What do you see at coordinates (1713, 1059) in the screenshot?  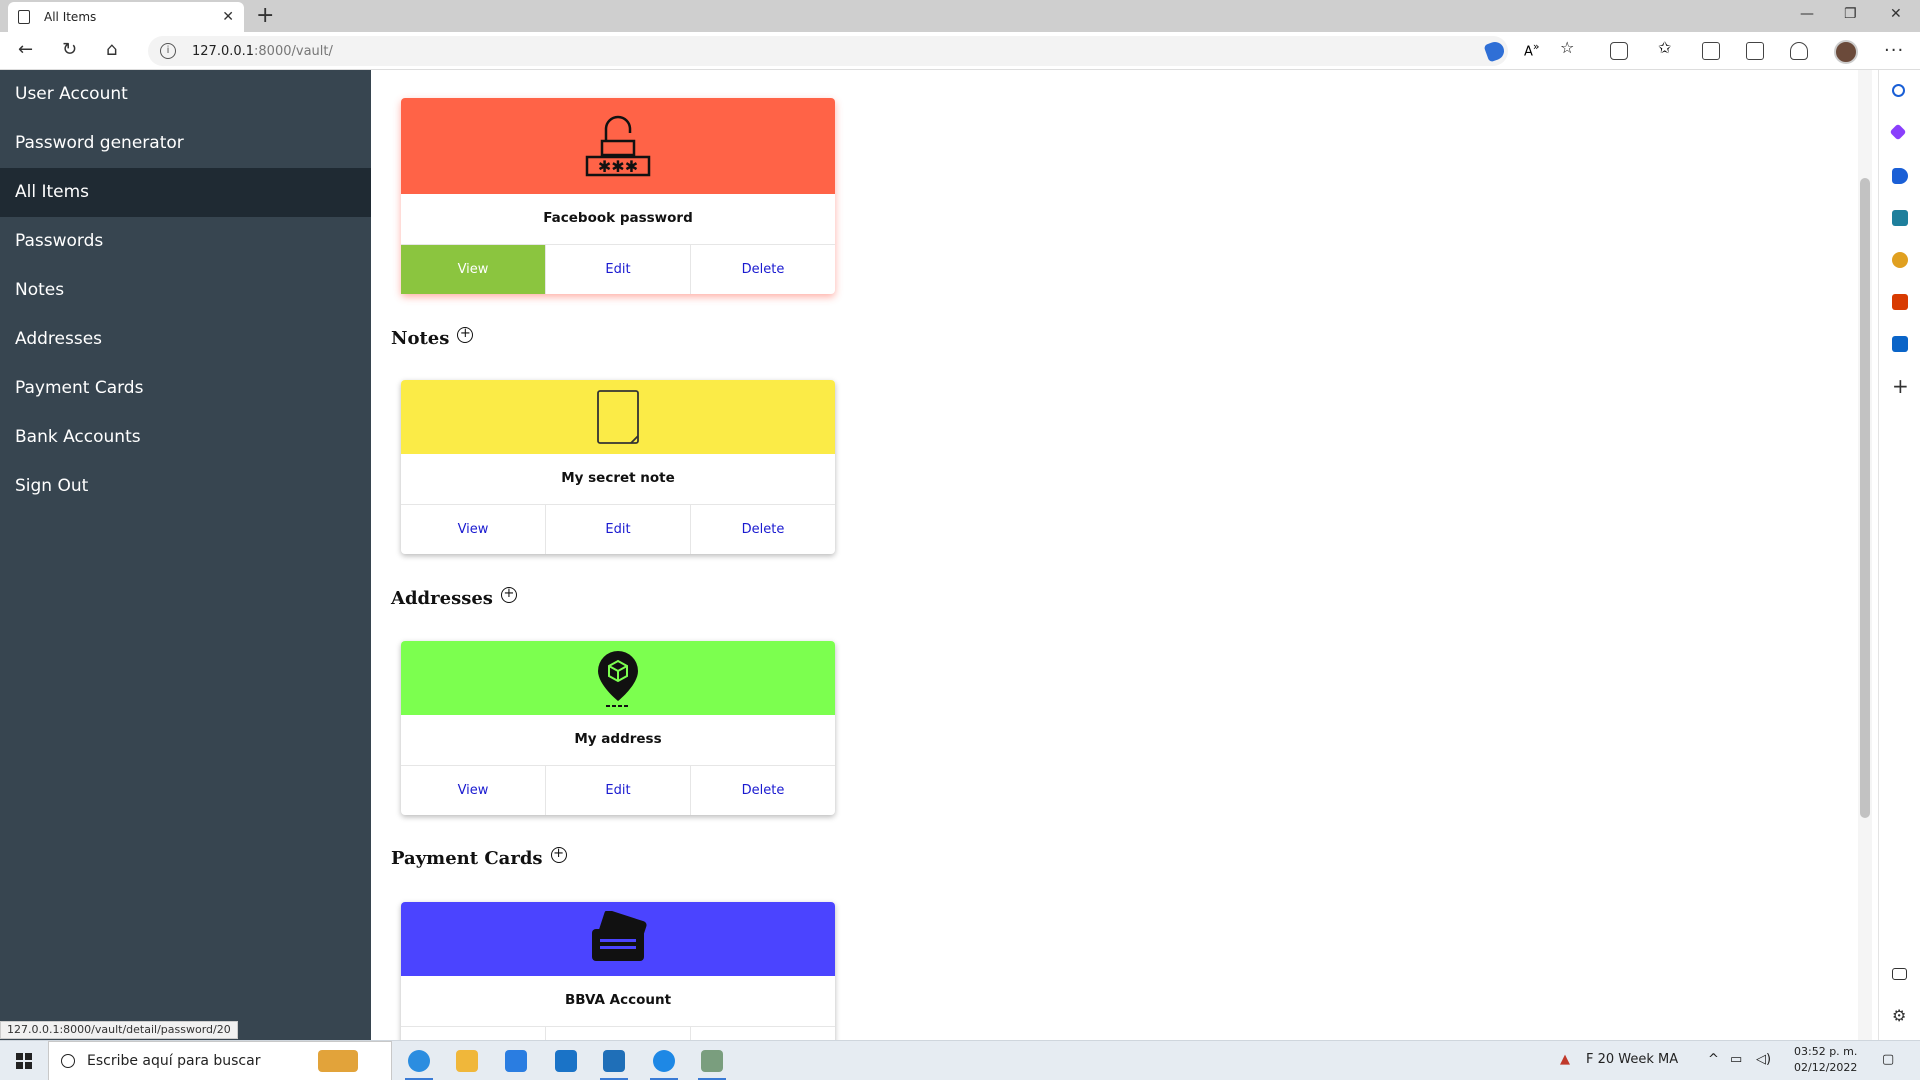 I see `tray-chevron-icon: ^` at bounding box center [1713, 1059].